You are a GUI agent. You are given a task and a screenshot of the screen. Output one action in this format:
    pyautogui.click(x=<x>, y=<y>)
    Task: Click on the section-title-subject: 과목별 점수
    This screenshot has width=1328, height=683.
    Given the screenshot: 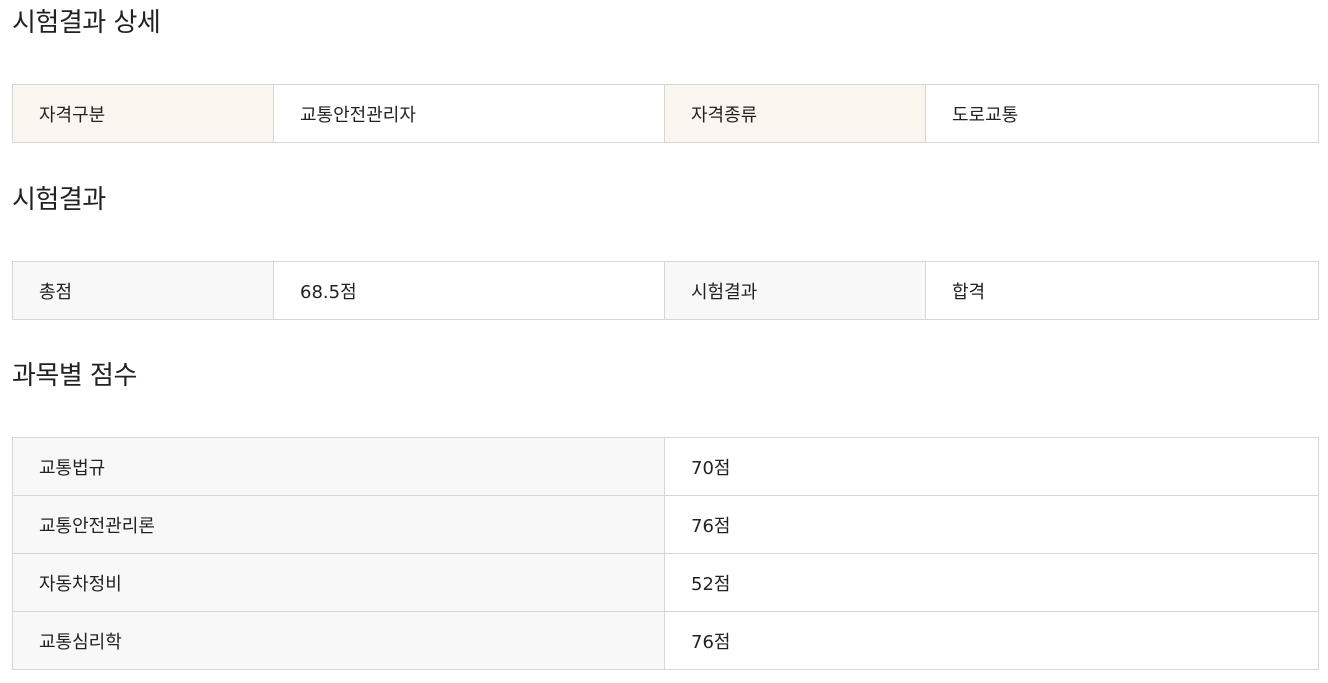 What is the action you would take?
    pyautogui.click(x=74, y=376)
    